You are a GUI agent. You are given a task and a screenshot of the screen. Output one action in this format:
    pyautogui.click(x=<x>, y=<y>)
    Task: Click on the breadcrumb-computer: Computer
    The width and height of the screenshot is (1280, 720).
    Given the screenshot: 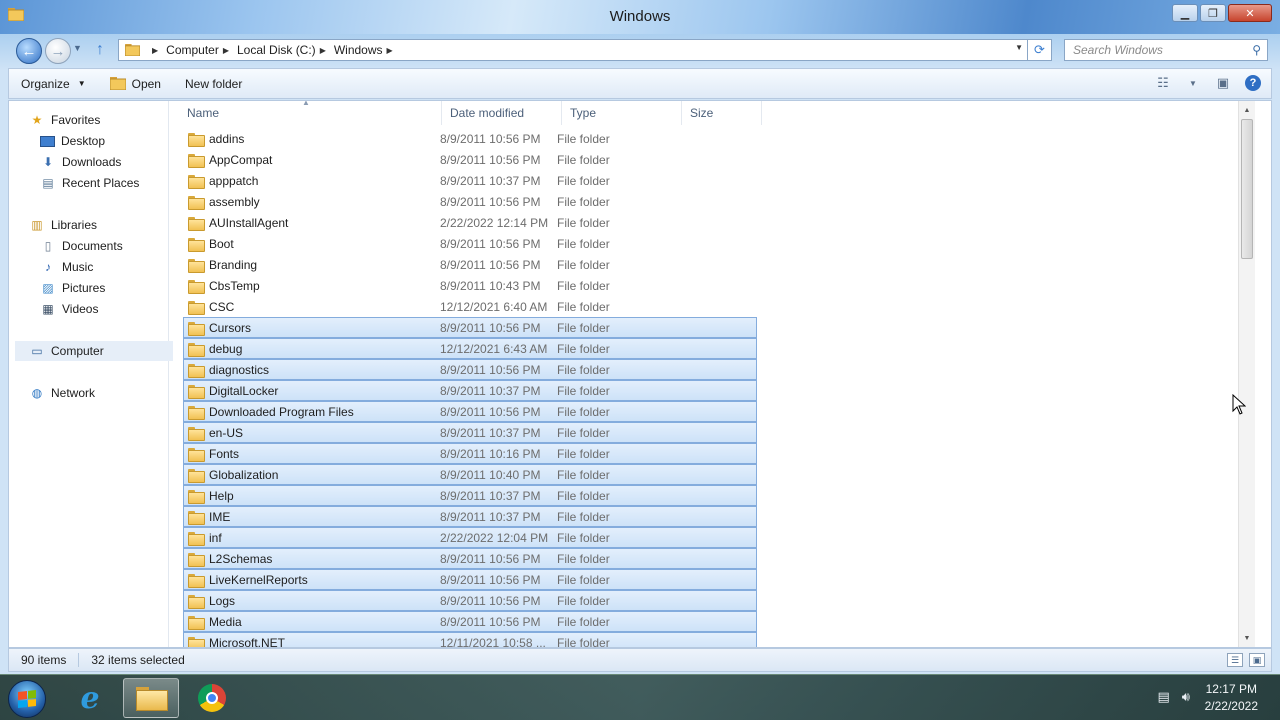 What is the action you would take?
    pyautogui.click(x=192, y=50)
    